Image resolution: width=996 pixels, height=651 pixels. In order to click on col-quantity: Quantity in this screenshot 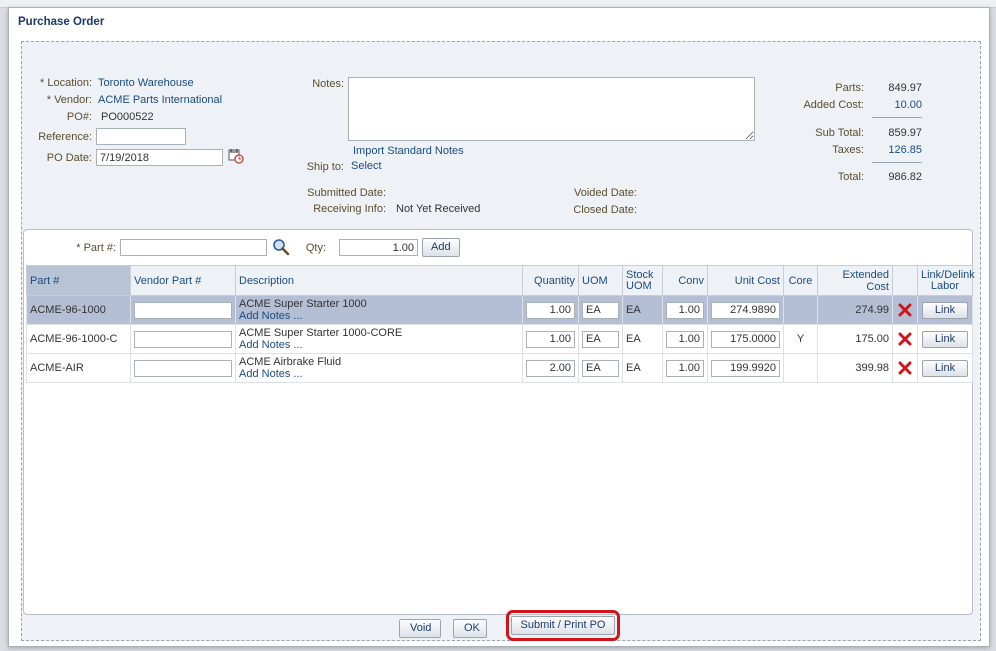, I will do `click(550, 280)`.